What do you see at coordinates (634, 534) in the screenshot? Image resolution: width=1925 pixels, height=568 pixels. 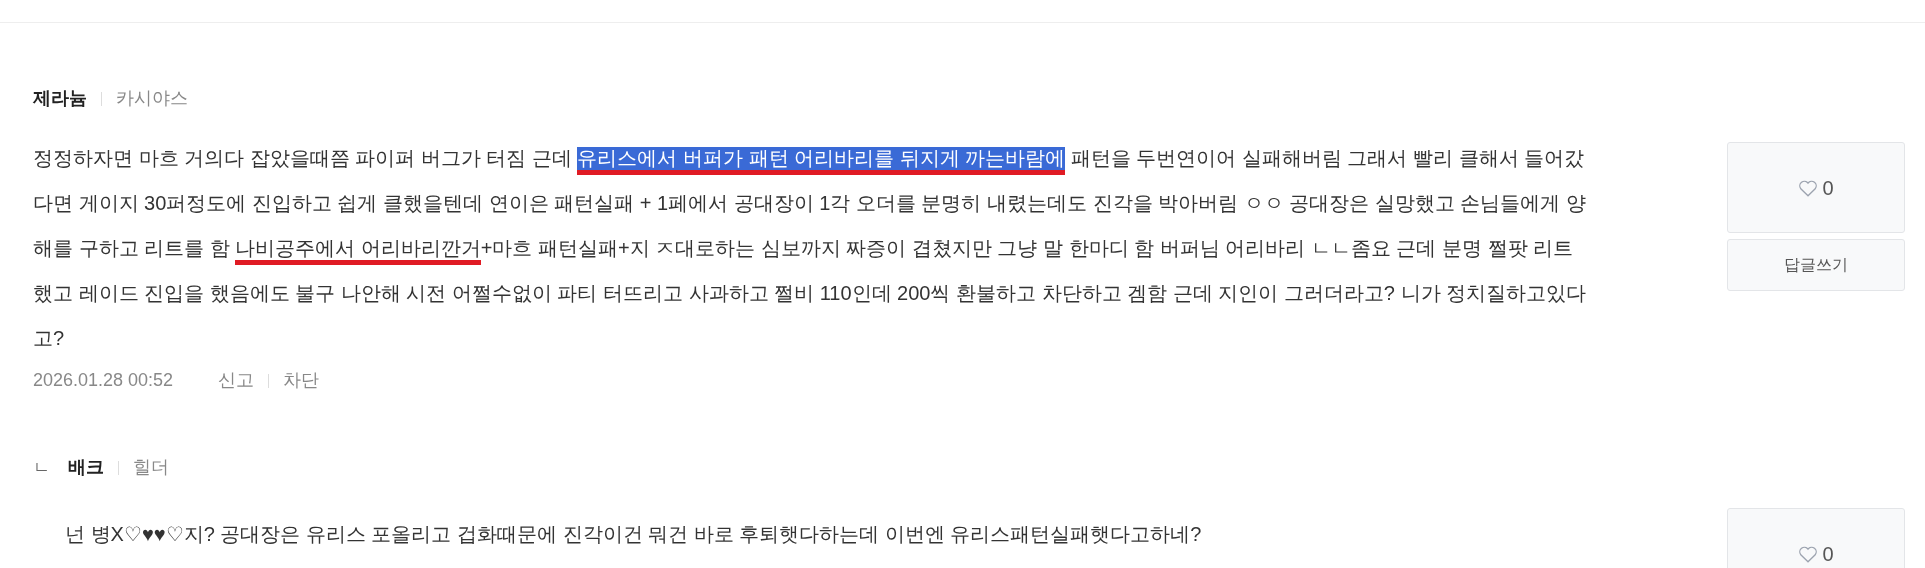 I see `comment-text: 넌 병X♡♥♥♡지? 공대장은 유리스 포올리고 겁화때문에 진각이건 뭐건 바로 후퇴햇다하는데 이번엔 유리스패턴실패햇다고하네?` at bounding box center [634, 534].